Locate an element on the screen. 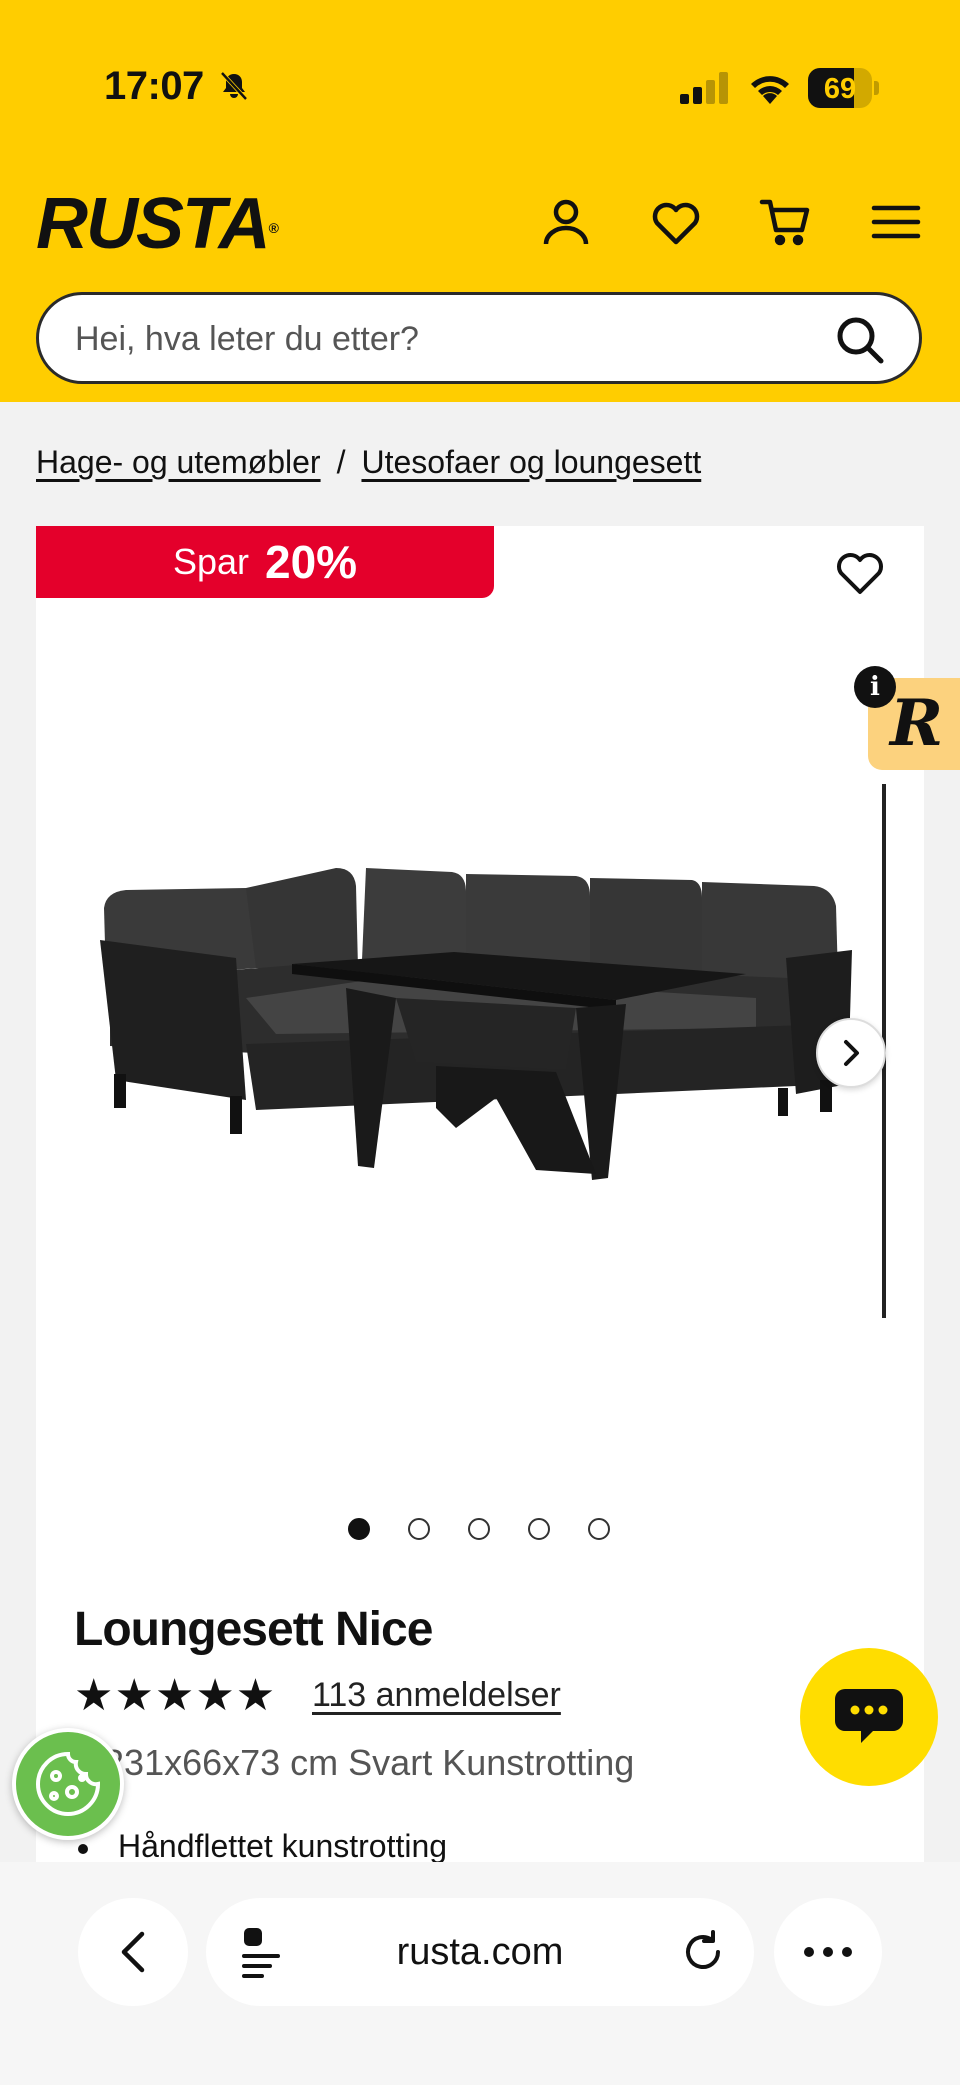  signal-icon is located at coordinates (704, 88).